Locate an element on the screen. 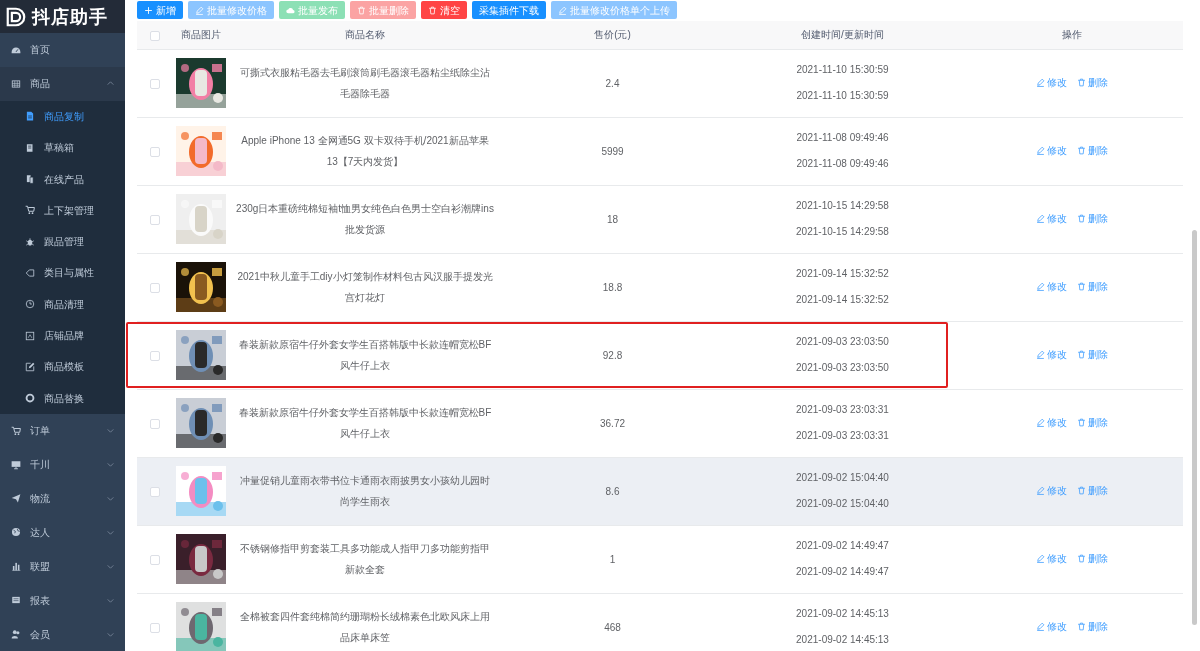 The image size is (1200, 651). logo-icon is located at coordinates (16, 16).